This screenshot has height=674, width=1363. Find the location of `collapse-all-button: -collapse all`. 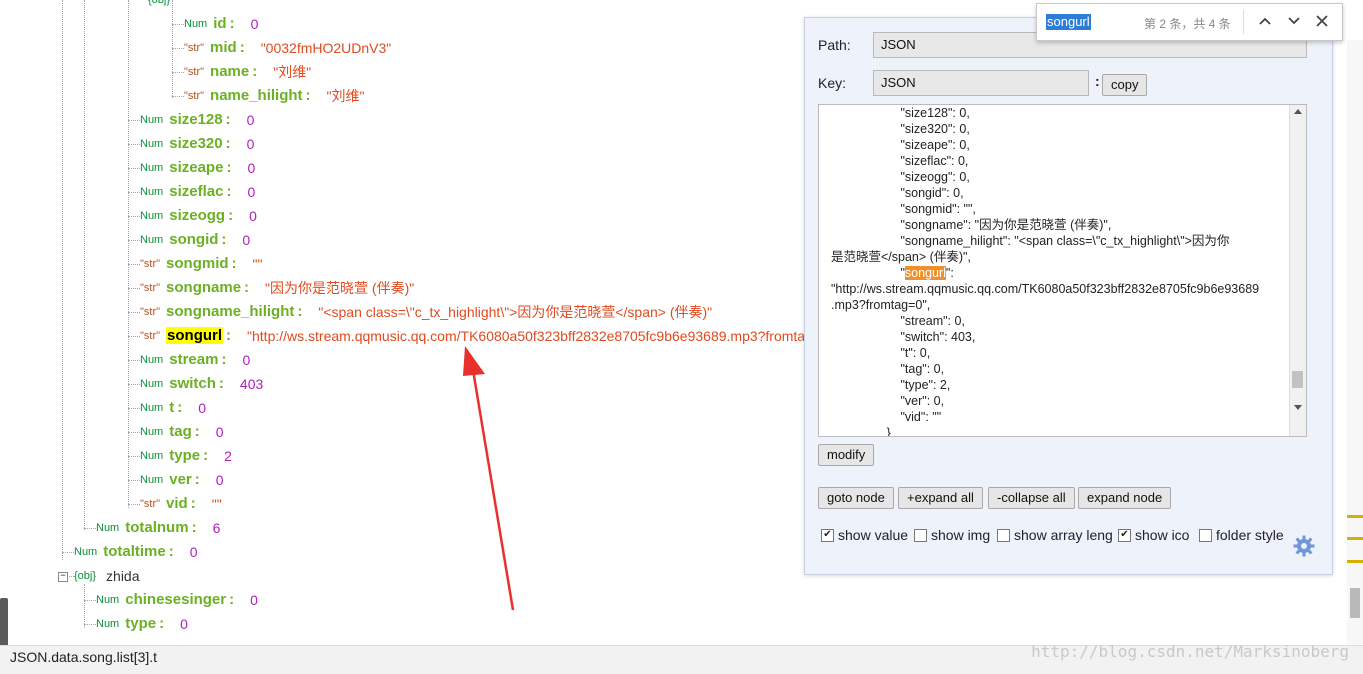

collapse-all-button: -collapse all is located at coordinates (1031, 498).